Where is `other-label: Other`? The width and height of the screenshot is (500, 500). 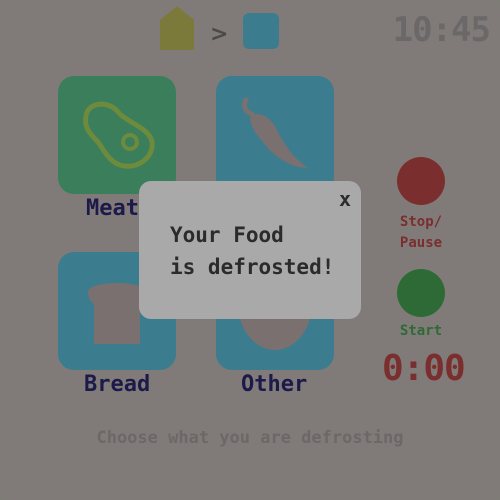 other-label: Other is located at coordinates (274, 384).